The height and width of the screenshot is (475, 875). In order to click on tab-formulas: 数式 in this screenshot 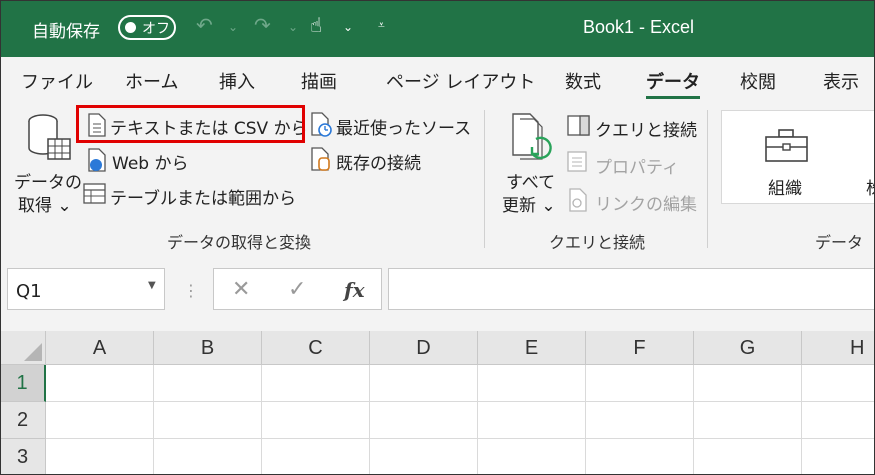, I will do `click(583, 81)`.